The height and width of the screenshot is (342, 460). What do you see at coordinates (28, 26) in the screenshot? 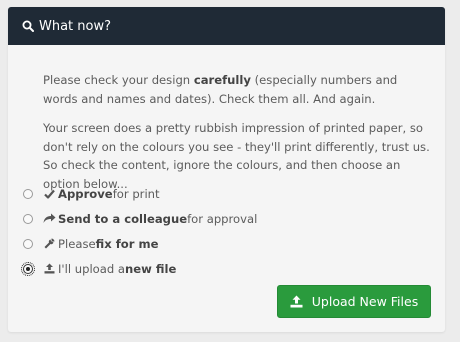
I see `search-icon` at bounding box center [28, 26].